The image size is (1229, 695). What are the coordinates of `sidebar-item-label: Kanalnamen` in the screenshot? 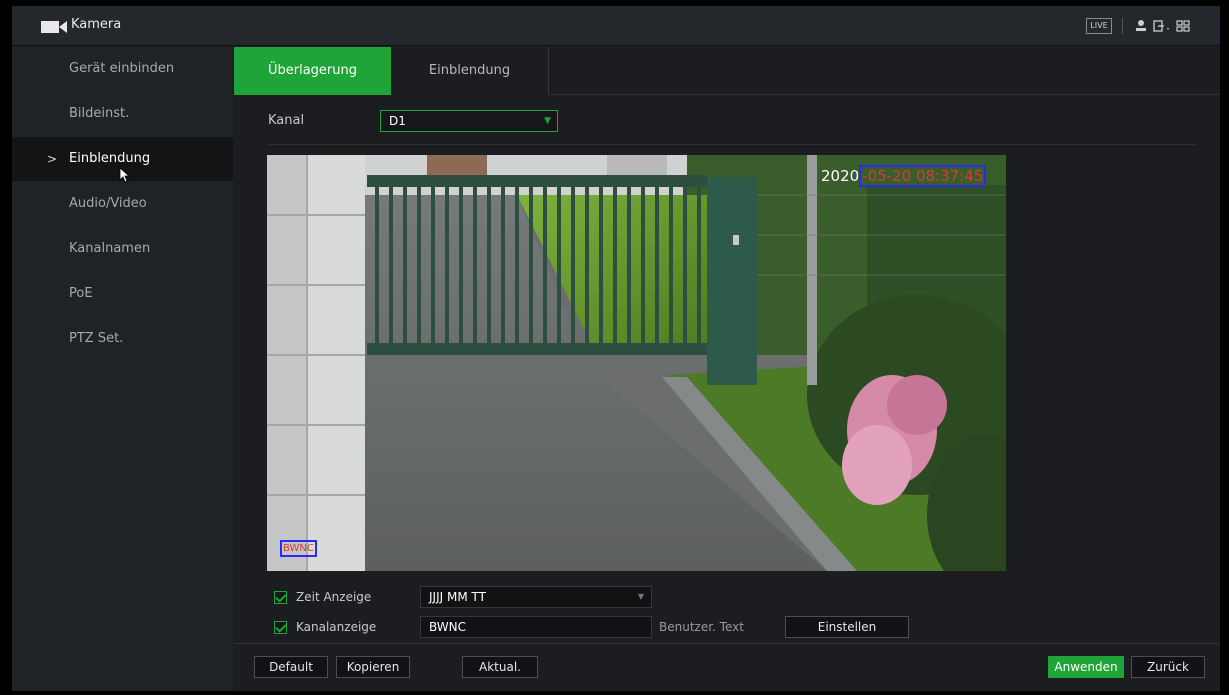 It's located at (110, 248).